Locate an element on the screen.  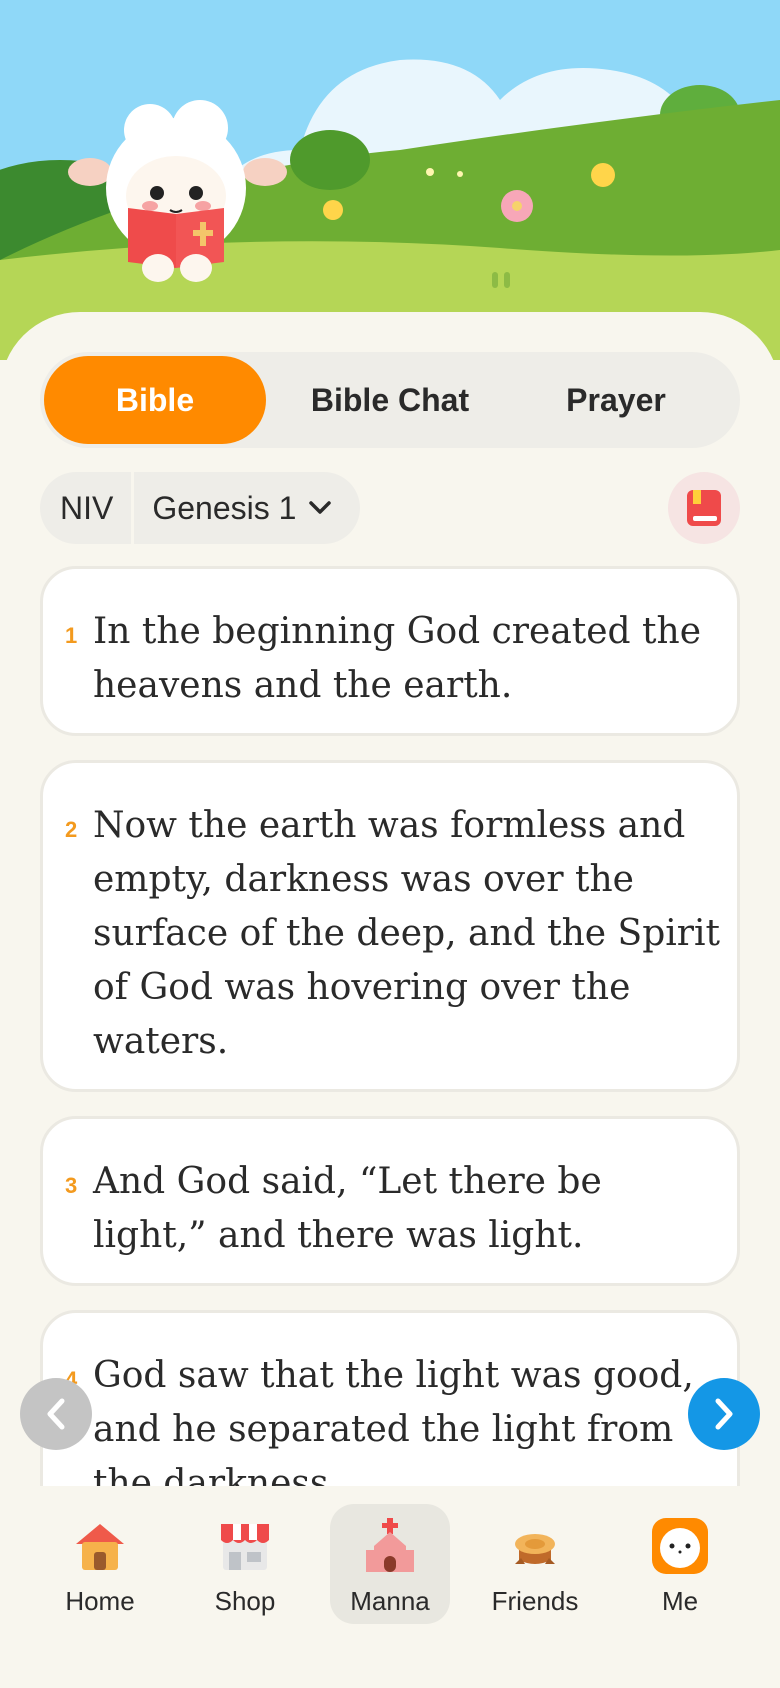
nav-manna: Manna is located at coordinates (390, 1564).